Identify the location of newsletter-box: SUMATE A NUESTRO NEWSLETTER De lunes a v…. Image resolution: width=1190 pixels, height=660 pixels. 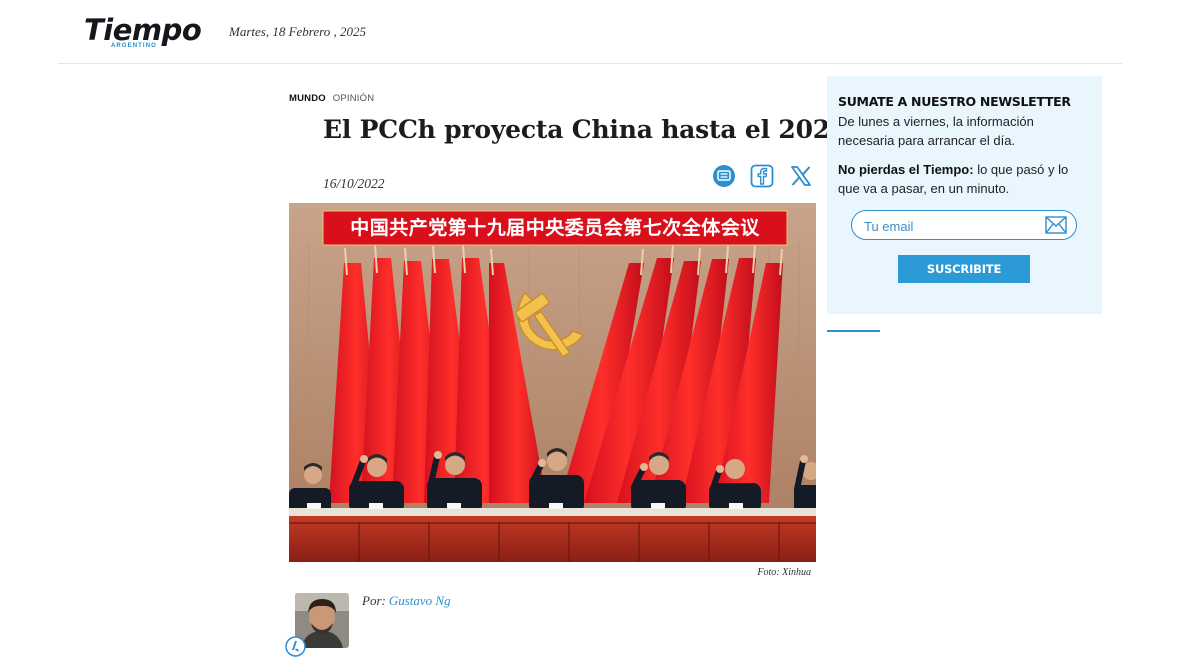
(964, 195).